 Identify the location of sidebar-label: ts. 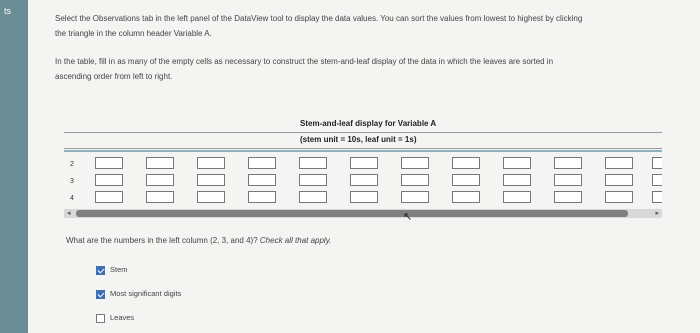
(8, 11).